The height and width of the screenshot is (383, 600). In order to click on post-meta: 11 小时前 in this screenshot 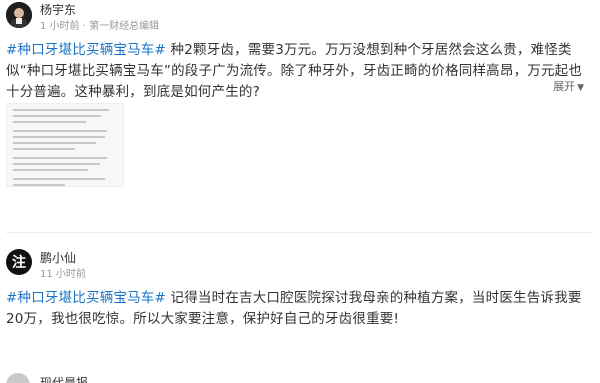, I will do `click(63, 274)`.